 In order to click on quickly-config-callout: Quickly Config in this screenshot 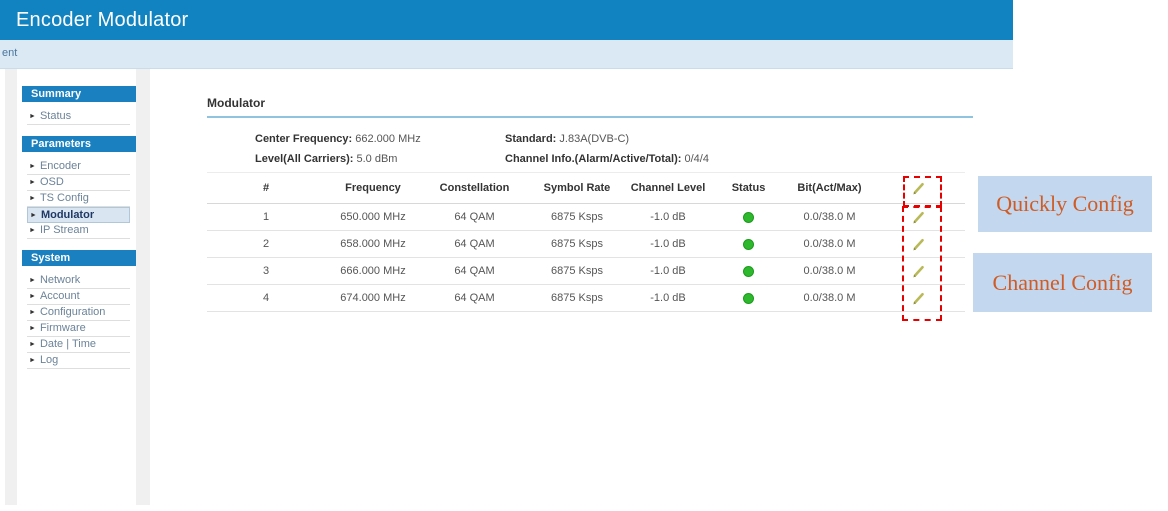, I will do `click(1065, 204)`.